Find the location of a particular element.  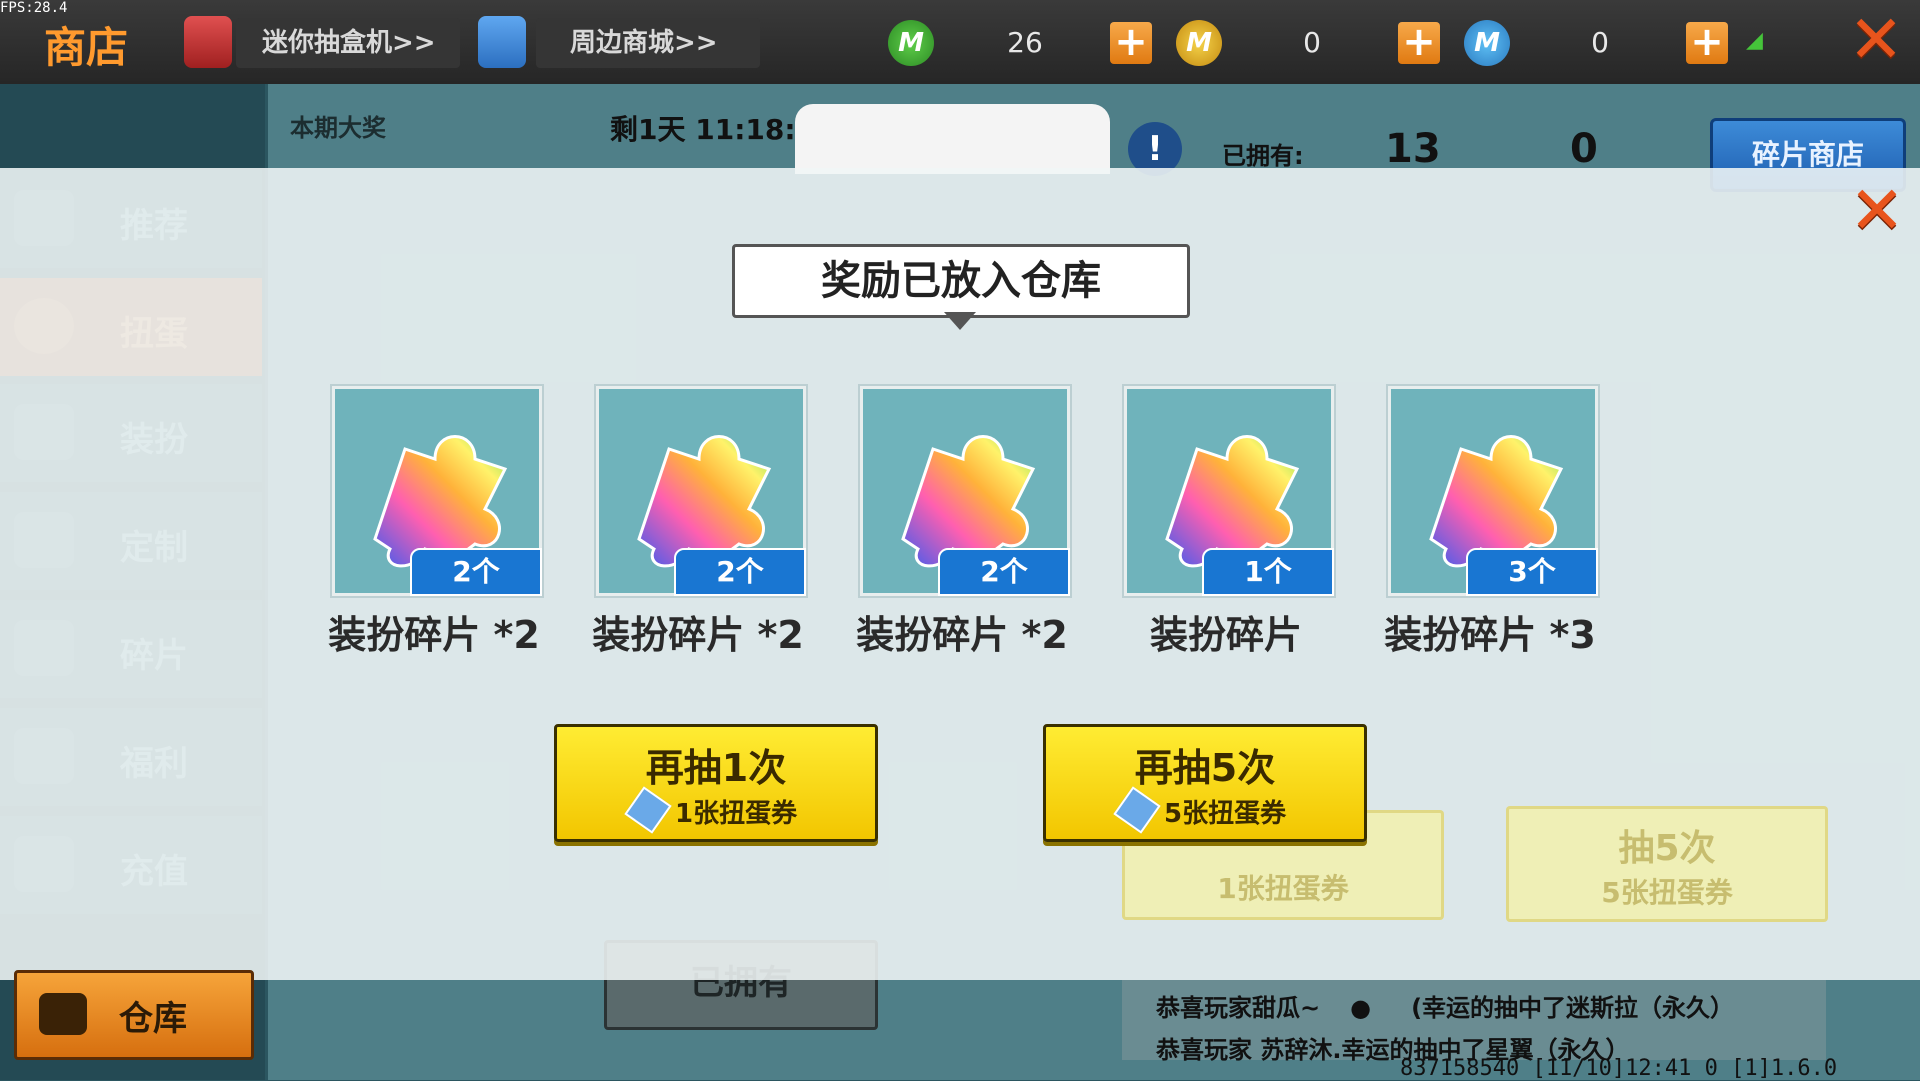

countdown-timer: 剩1天 11:18:4 is located at coordinates (713, 129).